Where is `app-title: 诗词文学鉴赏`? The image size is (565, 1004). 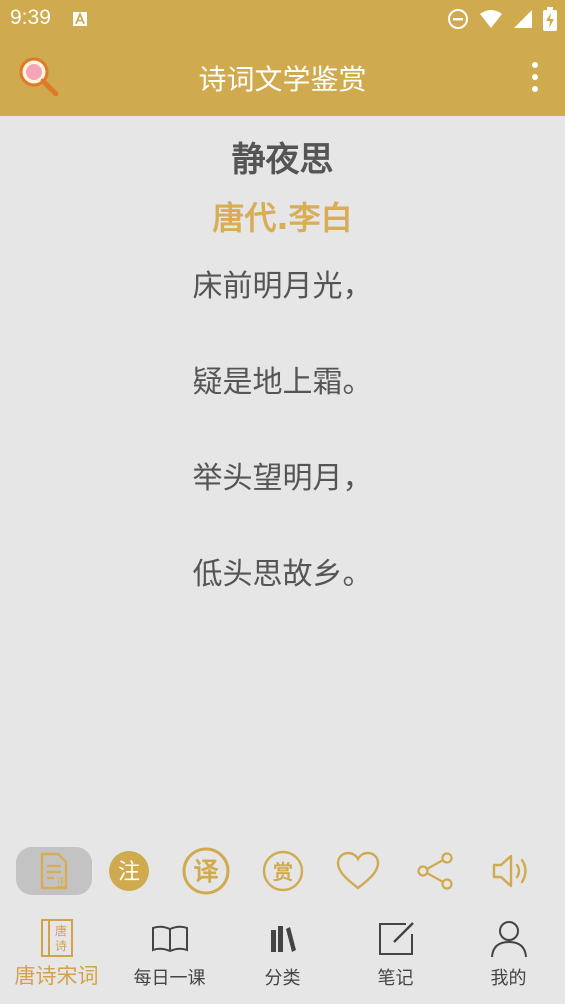 app-title: 诗词文学鉴赏 is located at coordinates (282, 79).